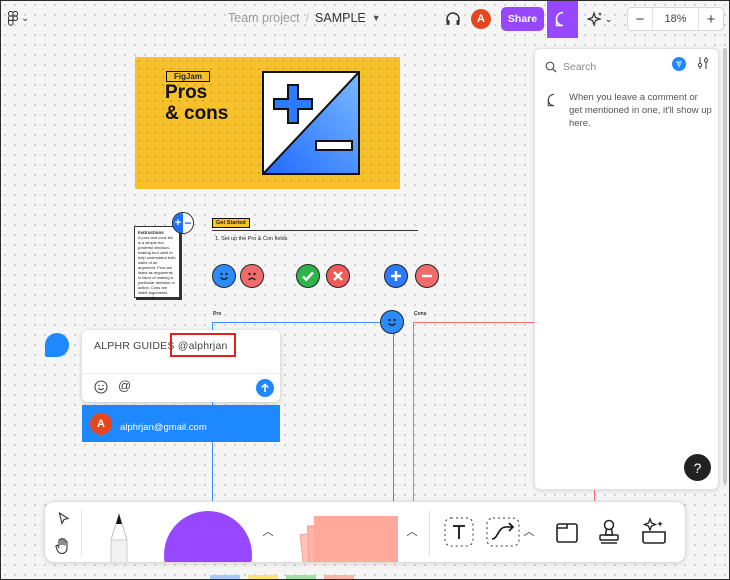 This screenshot has width=730, height=580. I want to click on comment-pin, so click(57, 345).